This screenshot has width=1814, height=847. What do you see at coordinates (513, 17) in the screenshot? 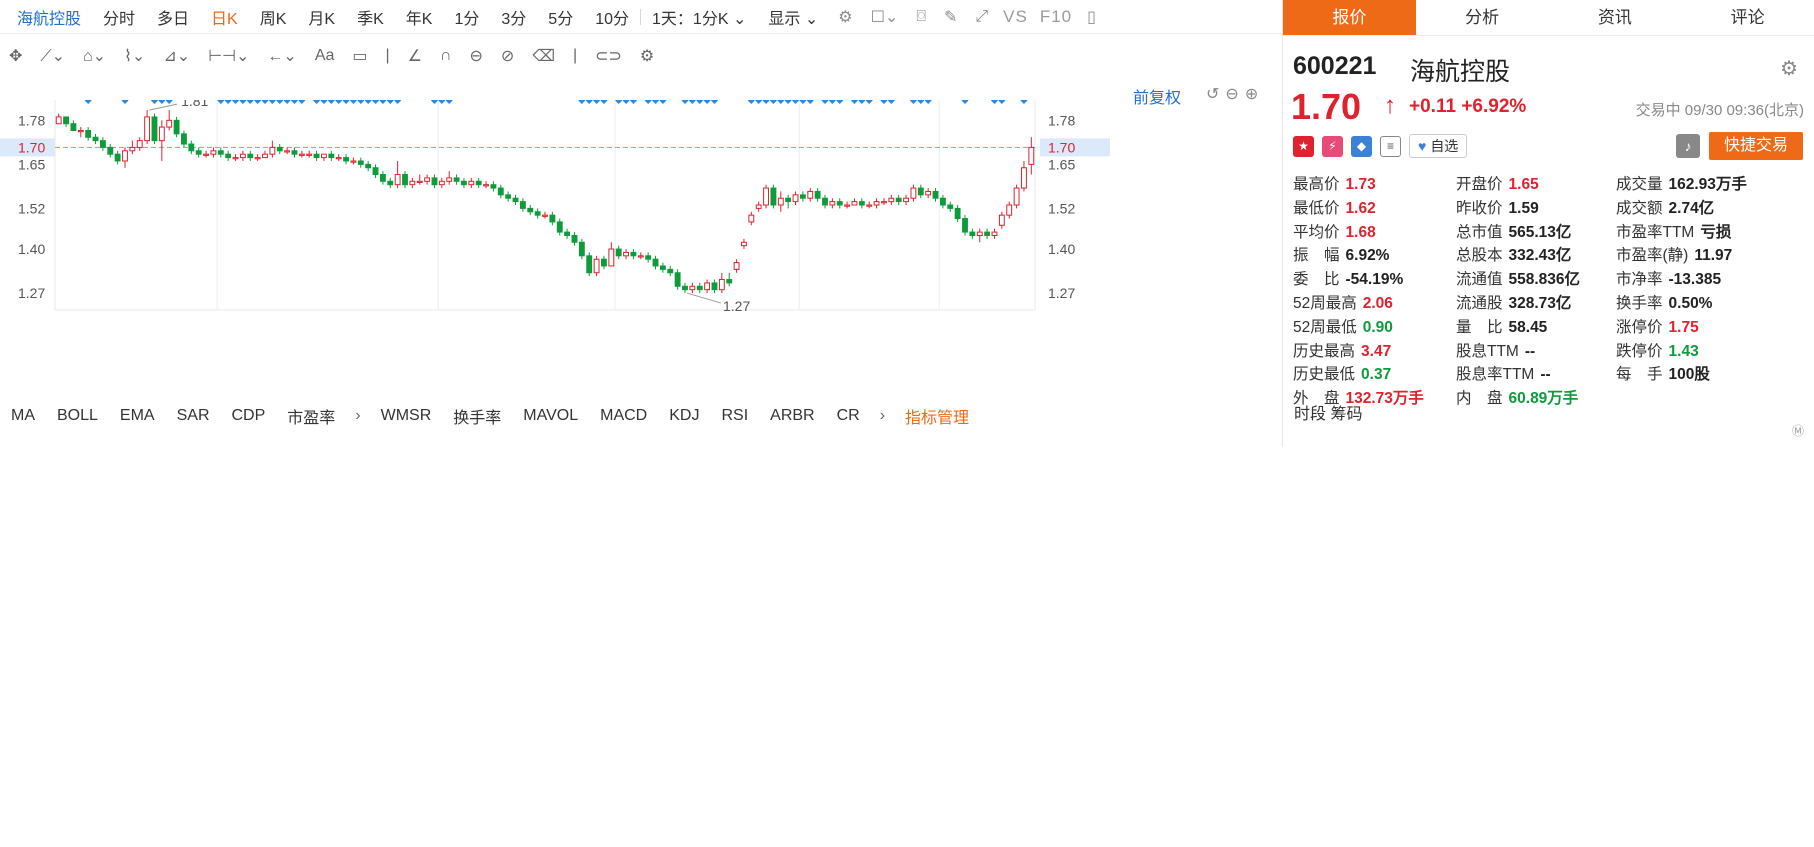
I see `period-tab: 3分` at bounding box center [513, 17].